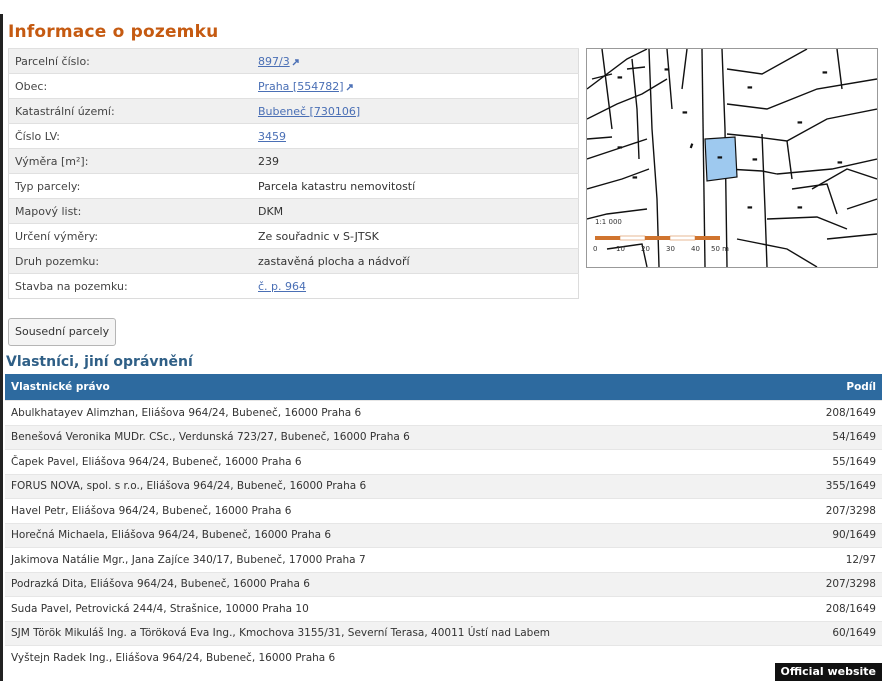  I want to click on info-value: Parcela katastru nemovitostí, so click(415, 186).